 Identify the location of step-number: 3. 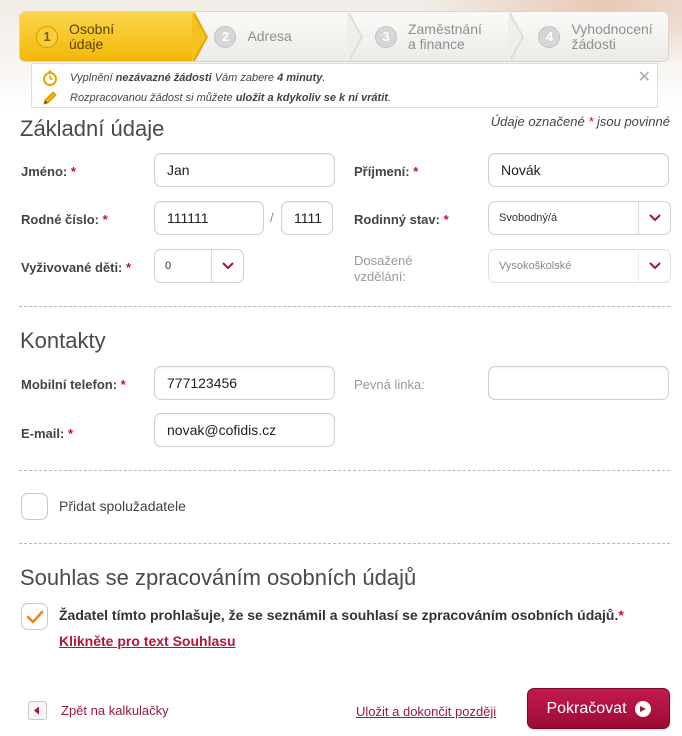
(385, 36).